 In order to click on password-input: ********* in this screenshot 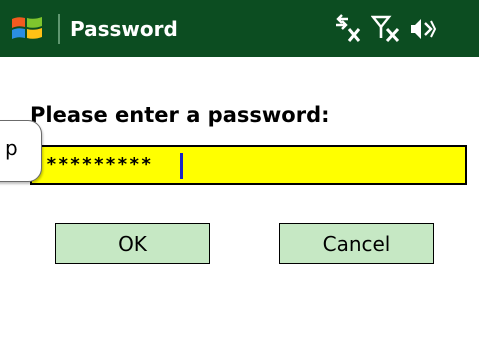, I will do `click(248, 165)`.